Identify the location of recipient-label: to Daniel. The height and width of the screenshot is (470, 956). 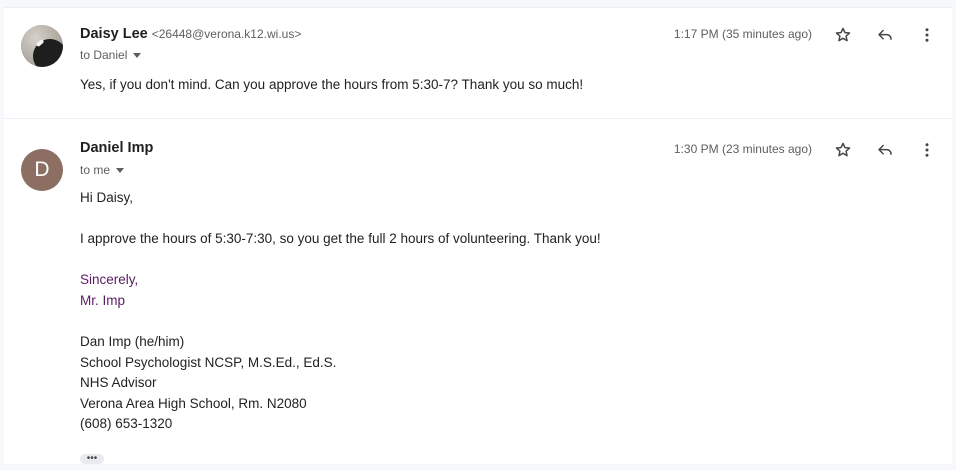
(104, 55).